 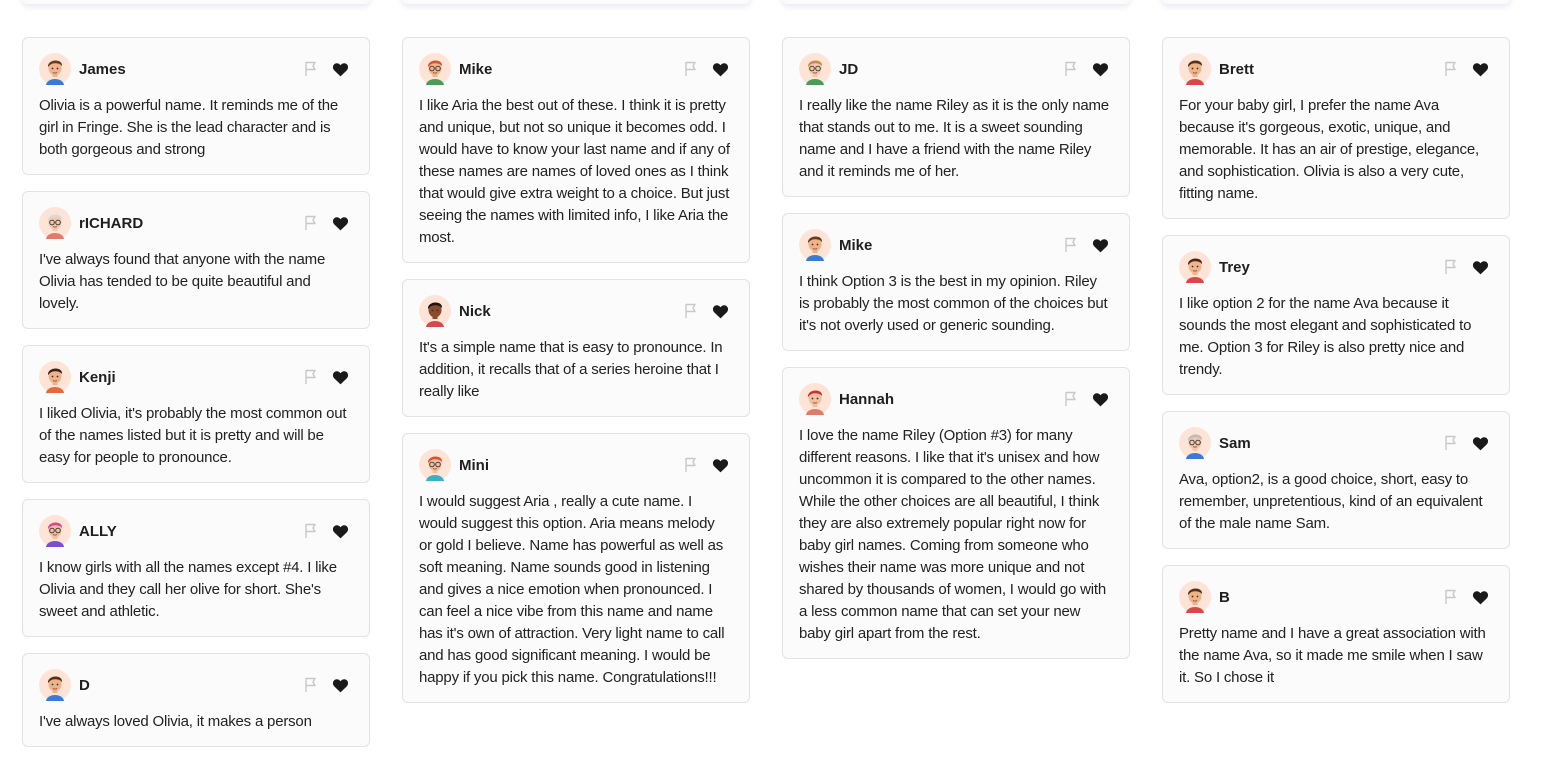 What do you see at coordinates (195, 223) in the screenshot?
I see `comment-header: rICHARD` at bounding box center [195, 223].